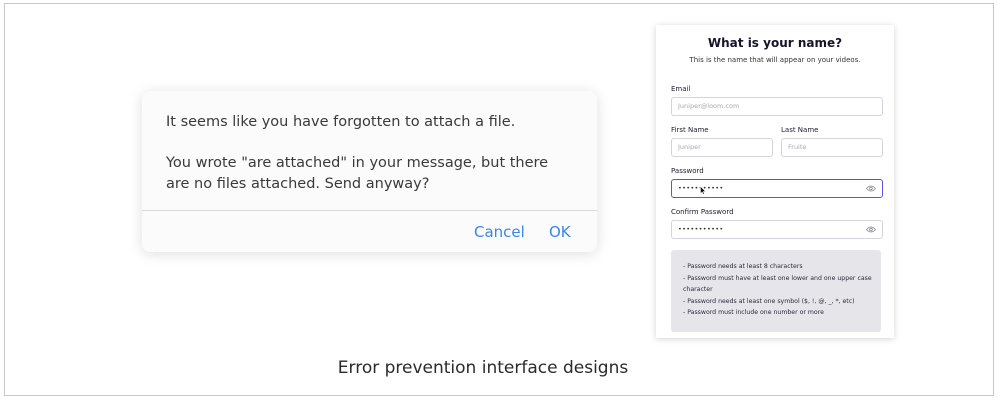 This screenshot has width=1000, height=400. Describe the element at coordinates (560, 232) in the screenshot. I see `ok-button: OK` at that location.